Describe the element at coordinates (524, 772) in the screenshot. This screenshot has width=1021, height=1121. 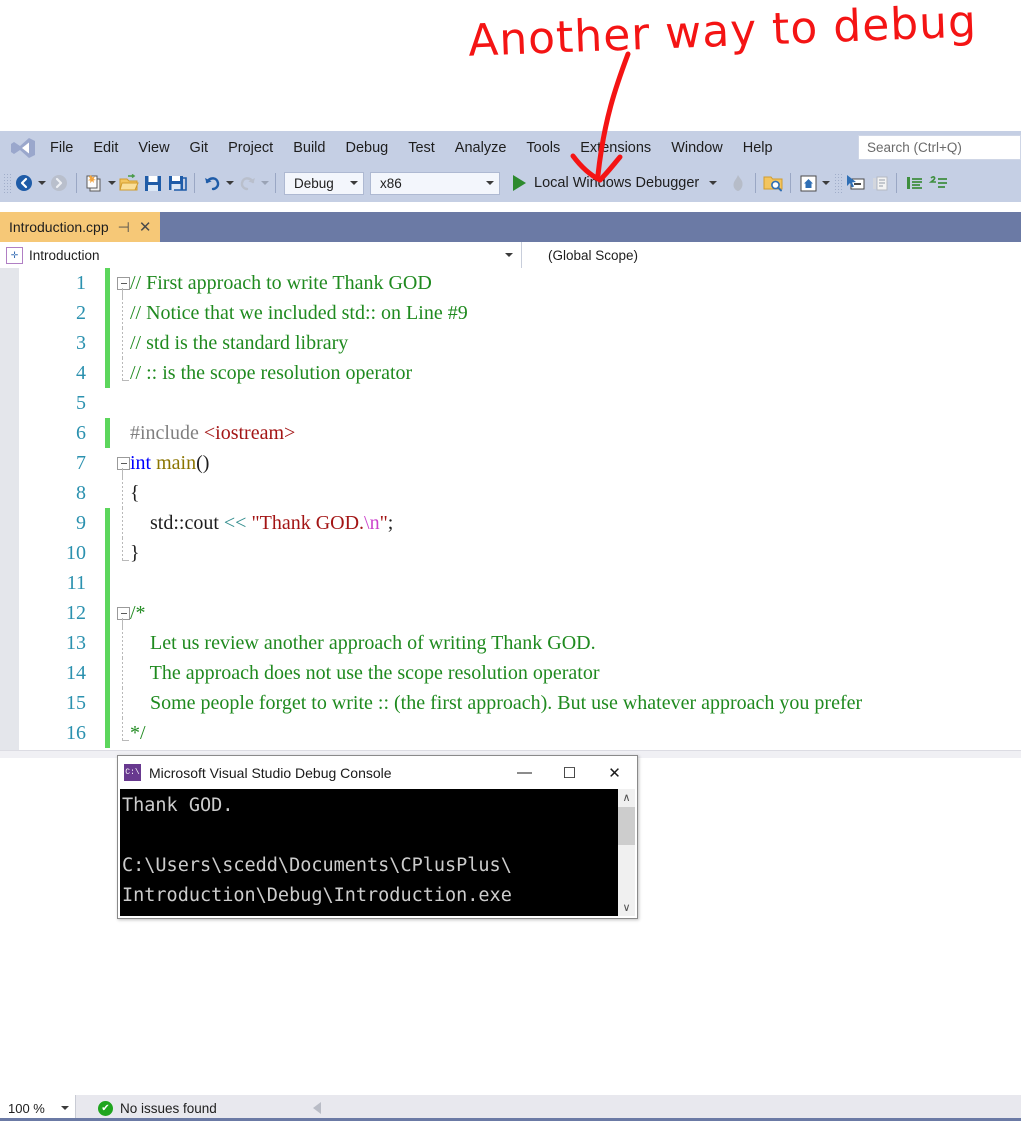
I see `minimize-icon: —` at that location.